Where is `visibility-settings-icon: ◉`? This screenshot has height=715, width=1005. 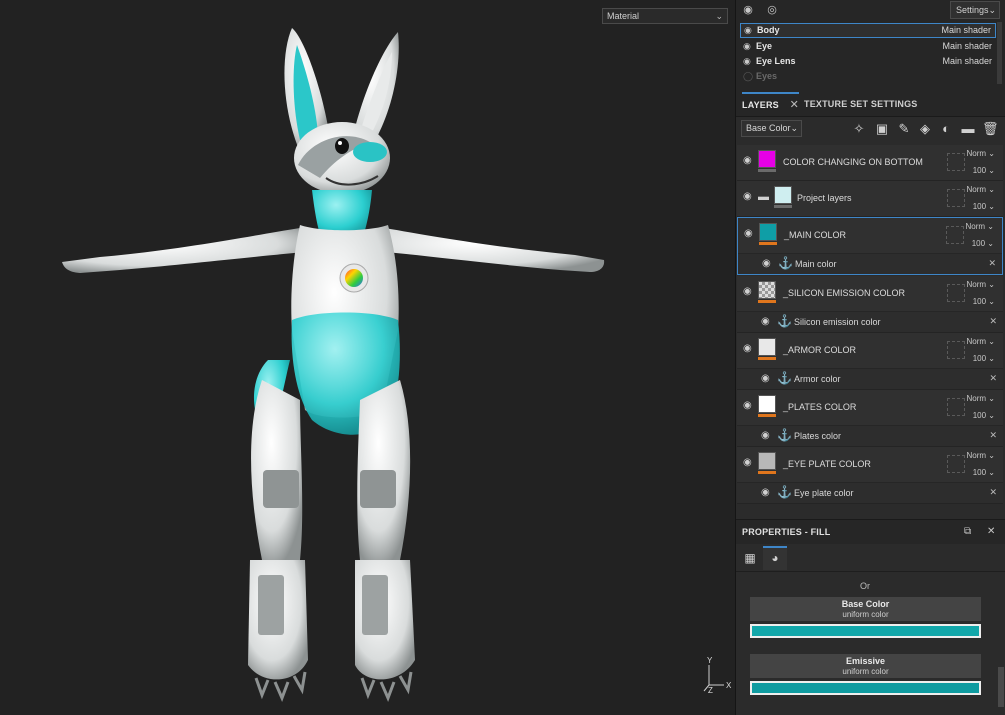 visibility-settings-icon: ◉ is located at coordinates (748, 10).